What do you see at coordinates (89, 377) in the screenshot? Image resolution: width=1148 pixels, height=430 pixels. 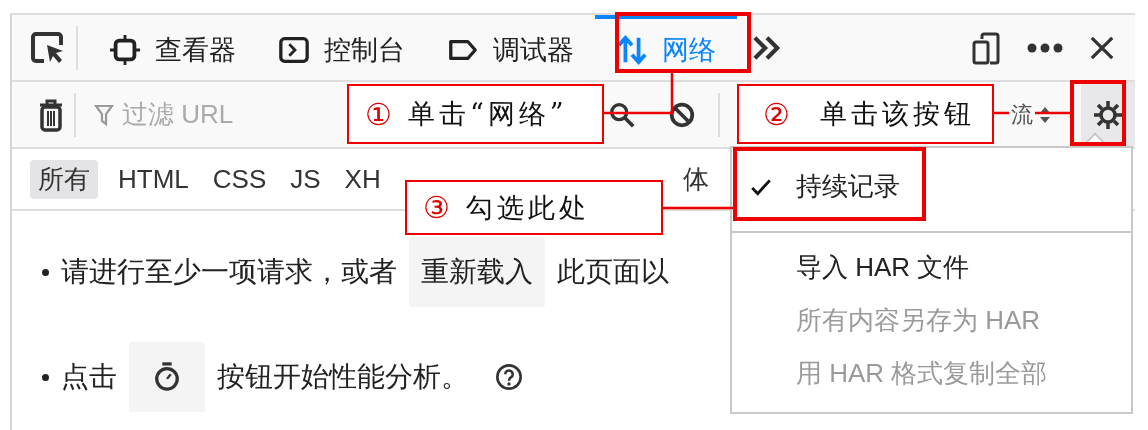 I see `hint-text: 点击` at bounding box center [89, 377].